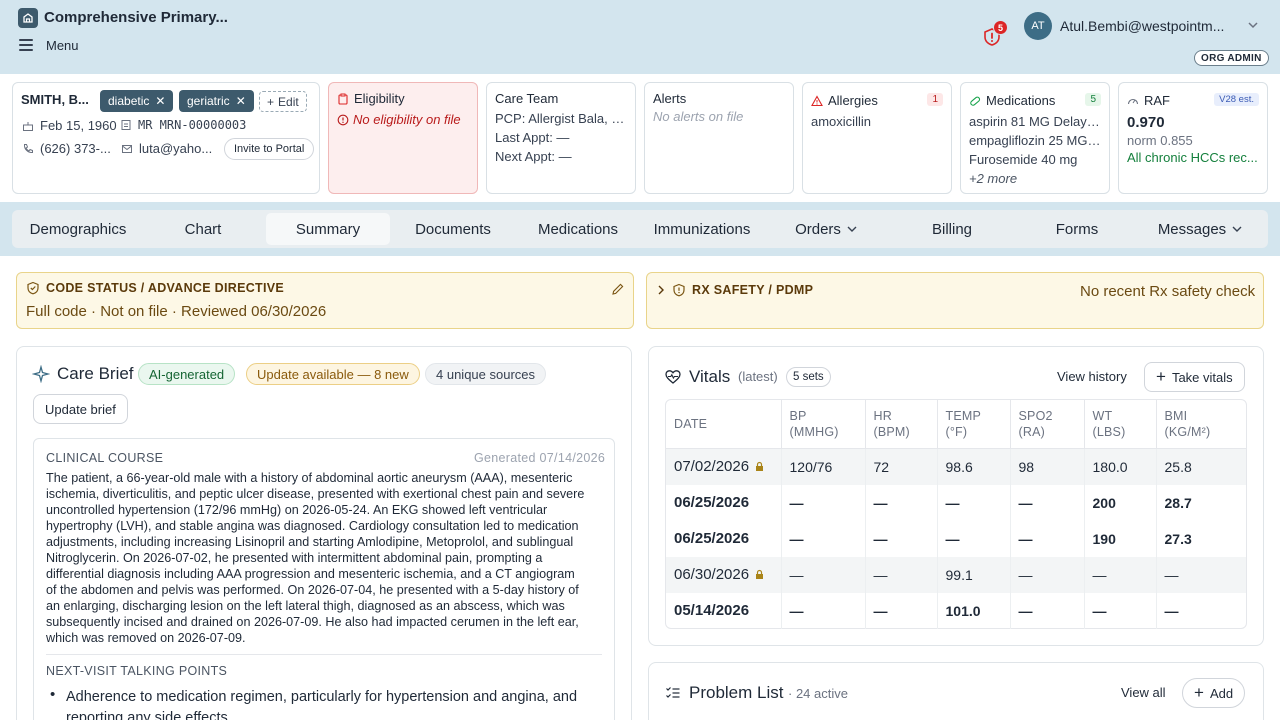 The height and width of the screenshot is (720, 1280). What do you see at coordinates (661, 290) in the screenshot?
I see `chevron-right-icon` at bounding box center [661, 290].